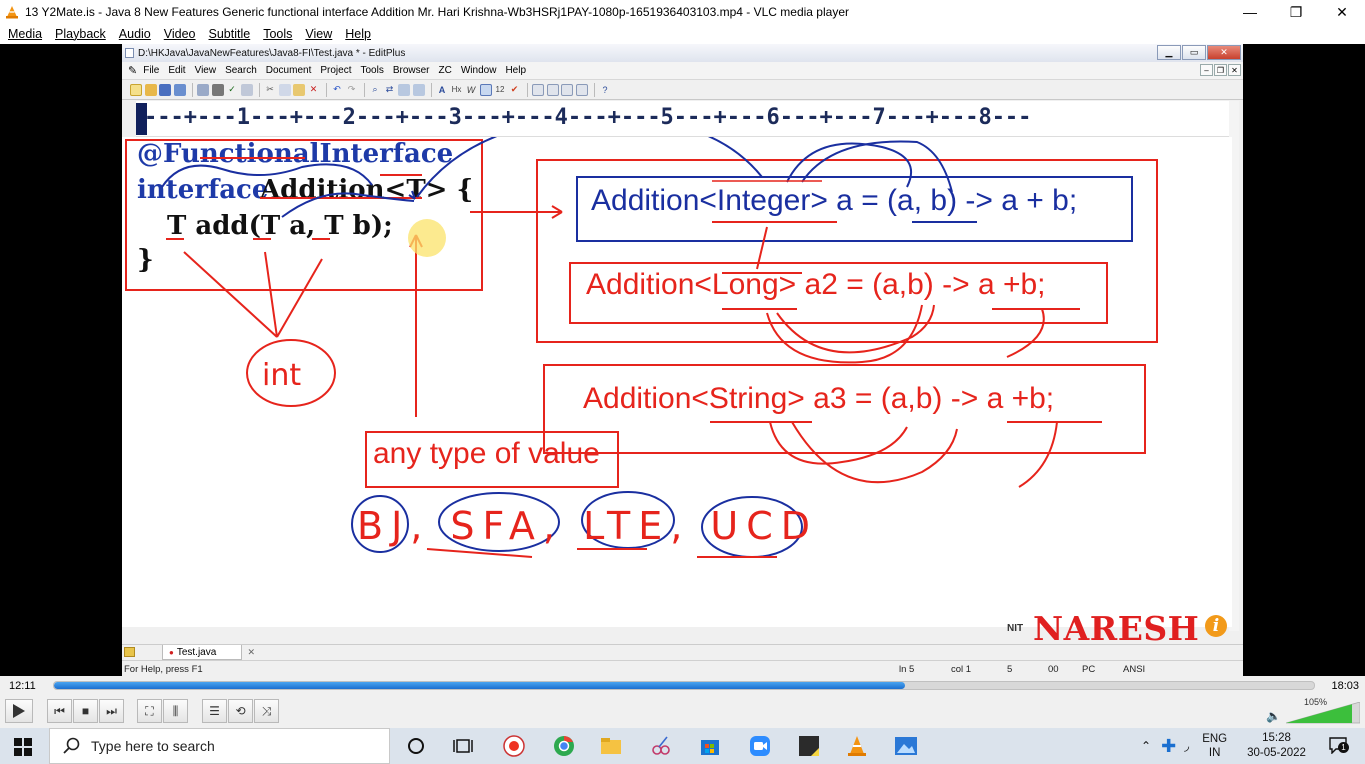  Describe the element at coordinates (318, 34) in the screenshot. I see `menu-view: View` at that location.